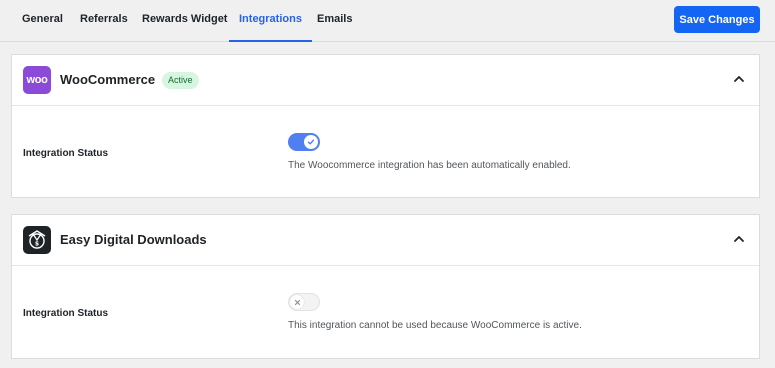 The height and width of the screenshot is (368, 775). I want to click on edd-logo-icon: $, so click(37, 239).